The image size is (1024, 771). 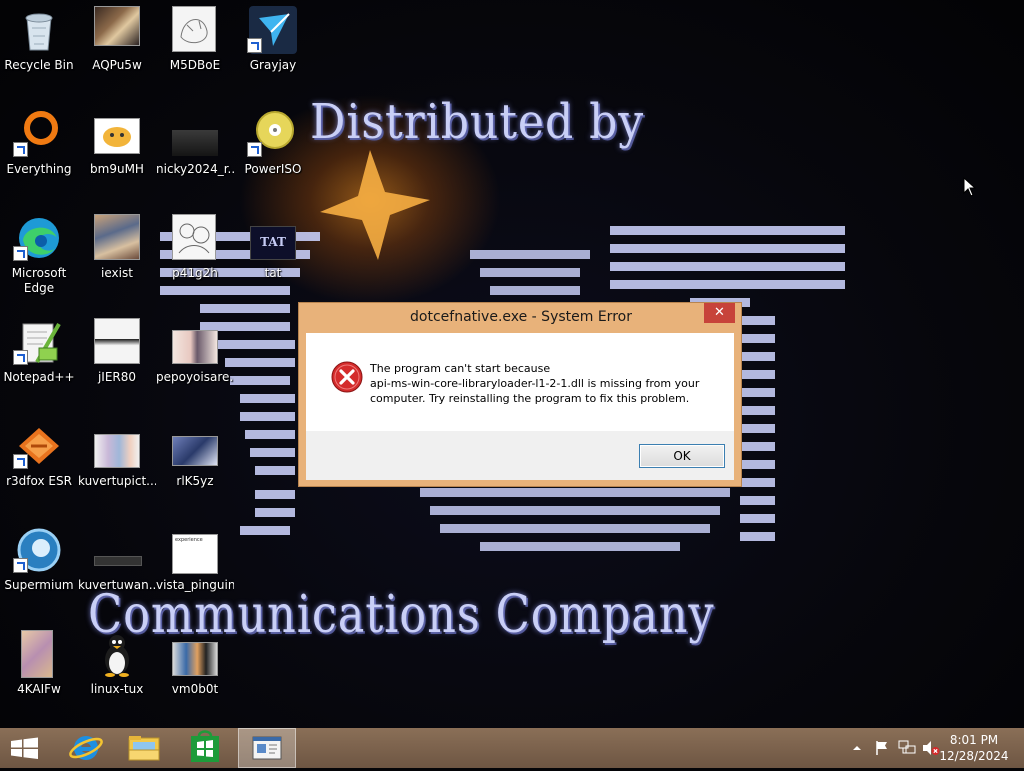 What do you see at coordinates (39, 585) in the screenshot?
I see `desktop-icon-label: Supermium` at bounding box center [39, 585].